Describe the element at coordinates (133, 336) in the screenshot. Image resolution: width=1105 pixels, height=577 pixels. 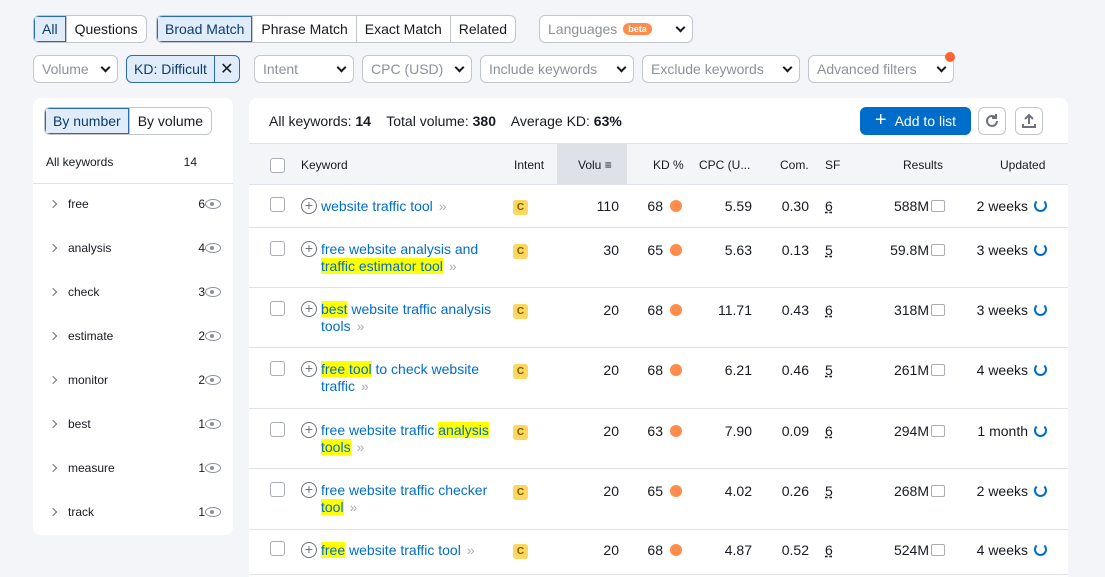
I see `keyword-group-item: estimate 2` at that location.